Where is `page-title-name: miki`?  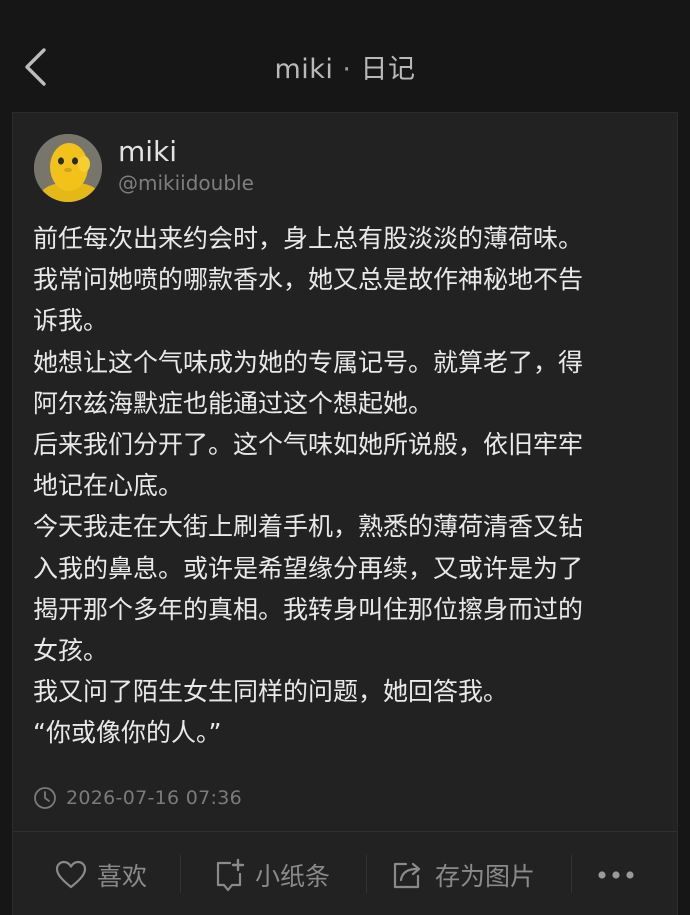
page-title-name: miki is located at coordinates (304, 69).